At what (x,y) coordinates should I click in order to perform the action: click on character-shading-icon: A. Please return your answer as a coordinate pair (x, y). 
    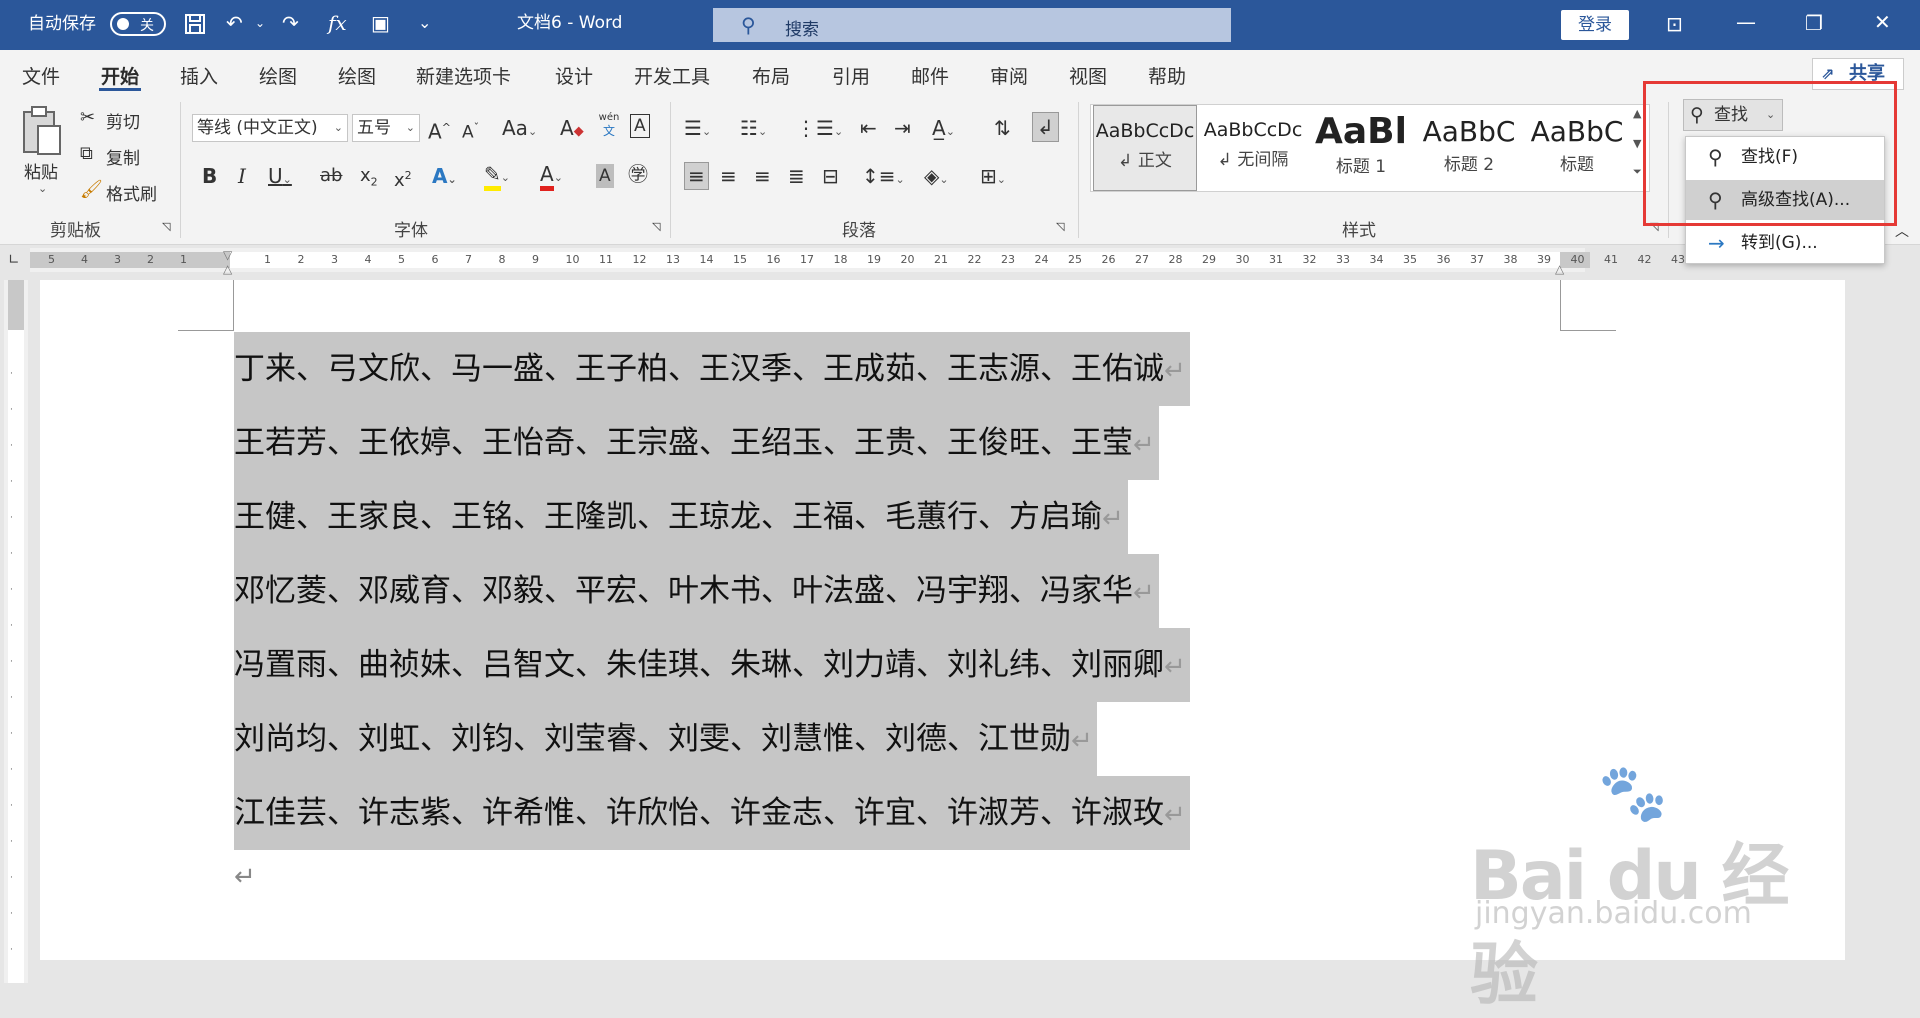
    Looking at the image, I should click on (605, 176).